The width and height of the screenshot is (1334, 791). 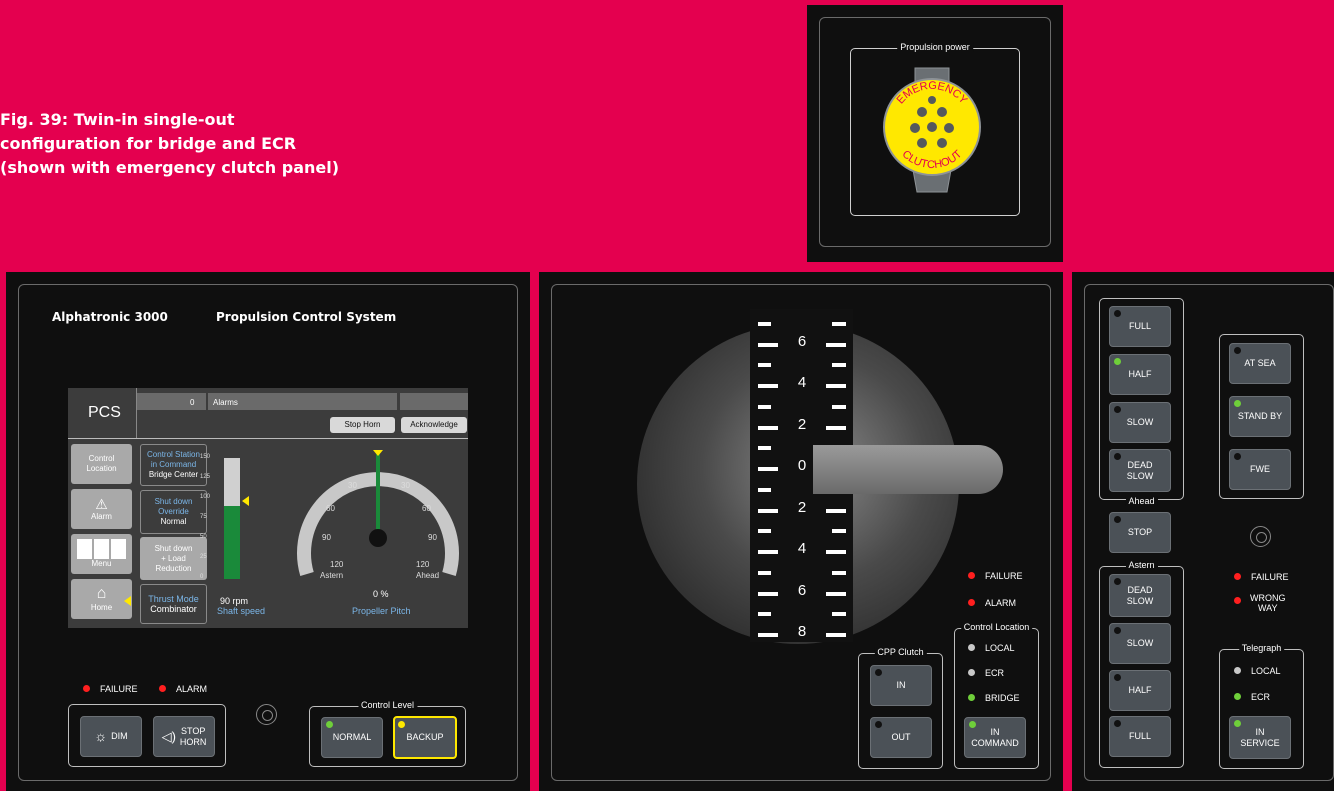 What do you see at coordinates (203, 557) in the screenshot?
I see `shaft-tick-25: 25` at bounding box center [203, 557].